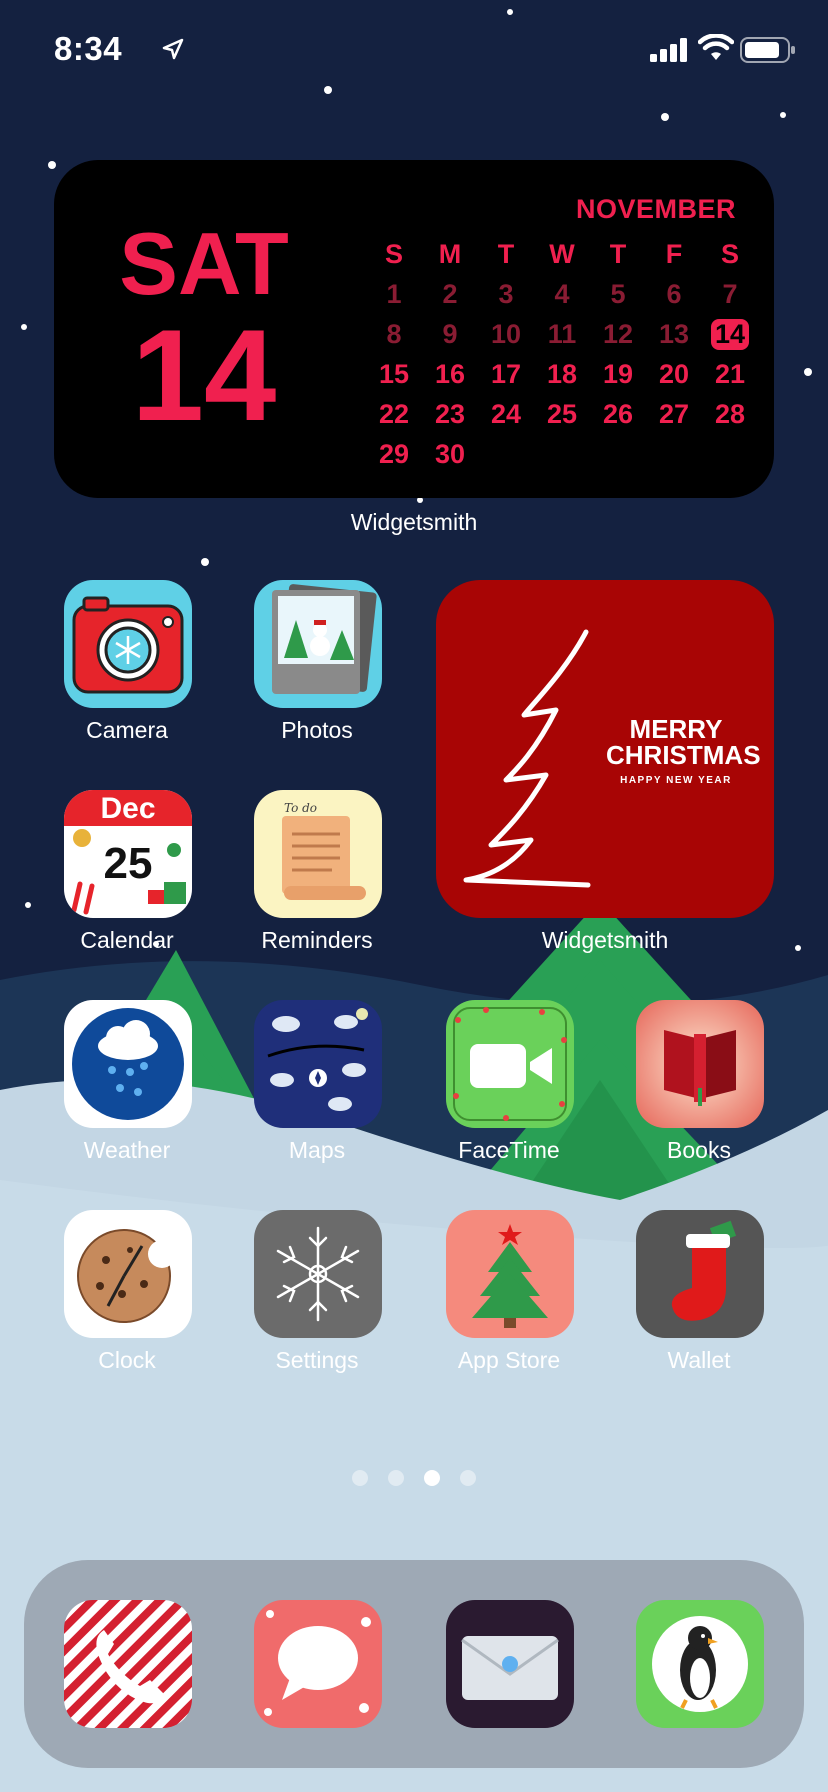 The height and width of the screenshot is (1792, 828). Describe the element at coordinates (618, 333) in the screenshot. I see `calendar-day: 12` at that location.